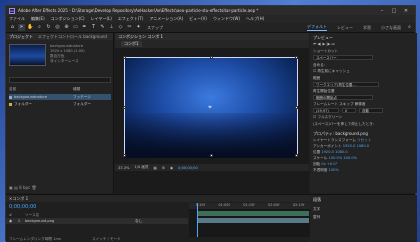 The image size is (420, 242). I want to click on puppet-tool-icon: ✦, so click(138, 27).